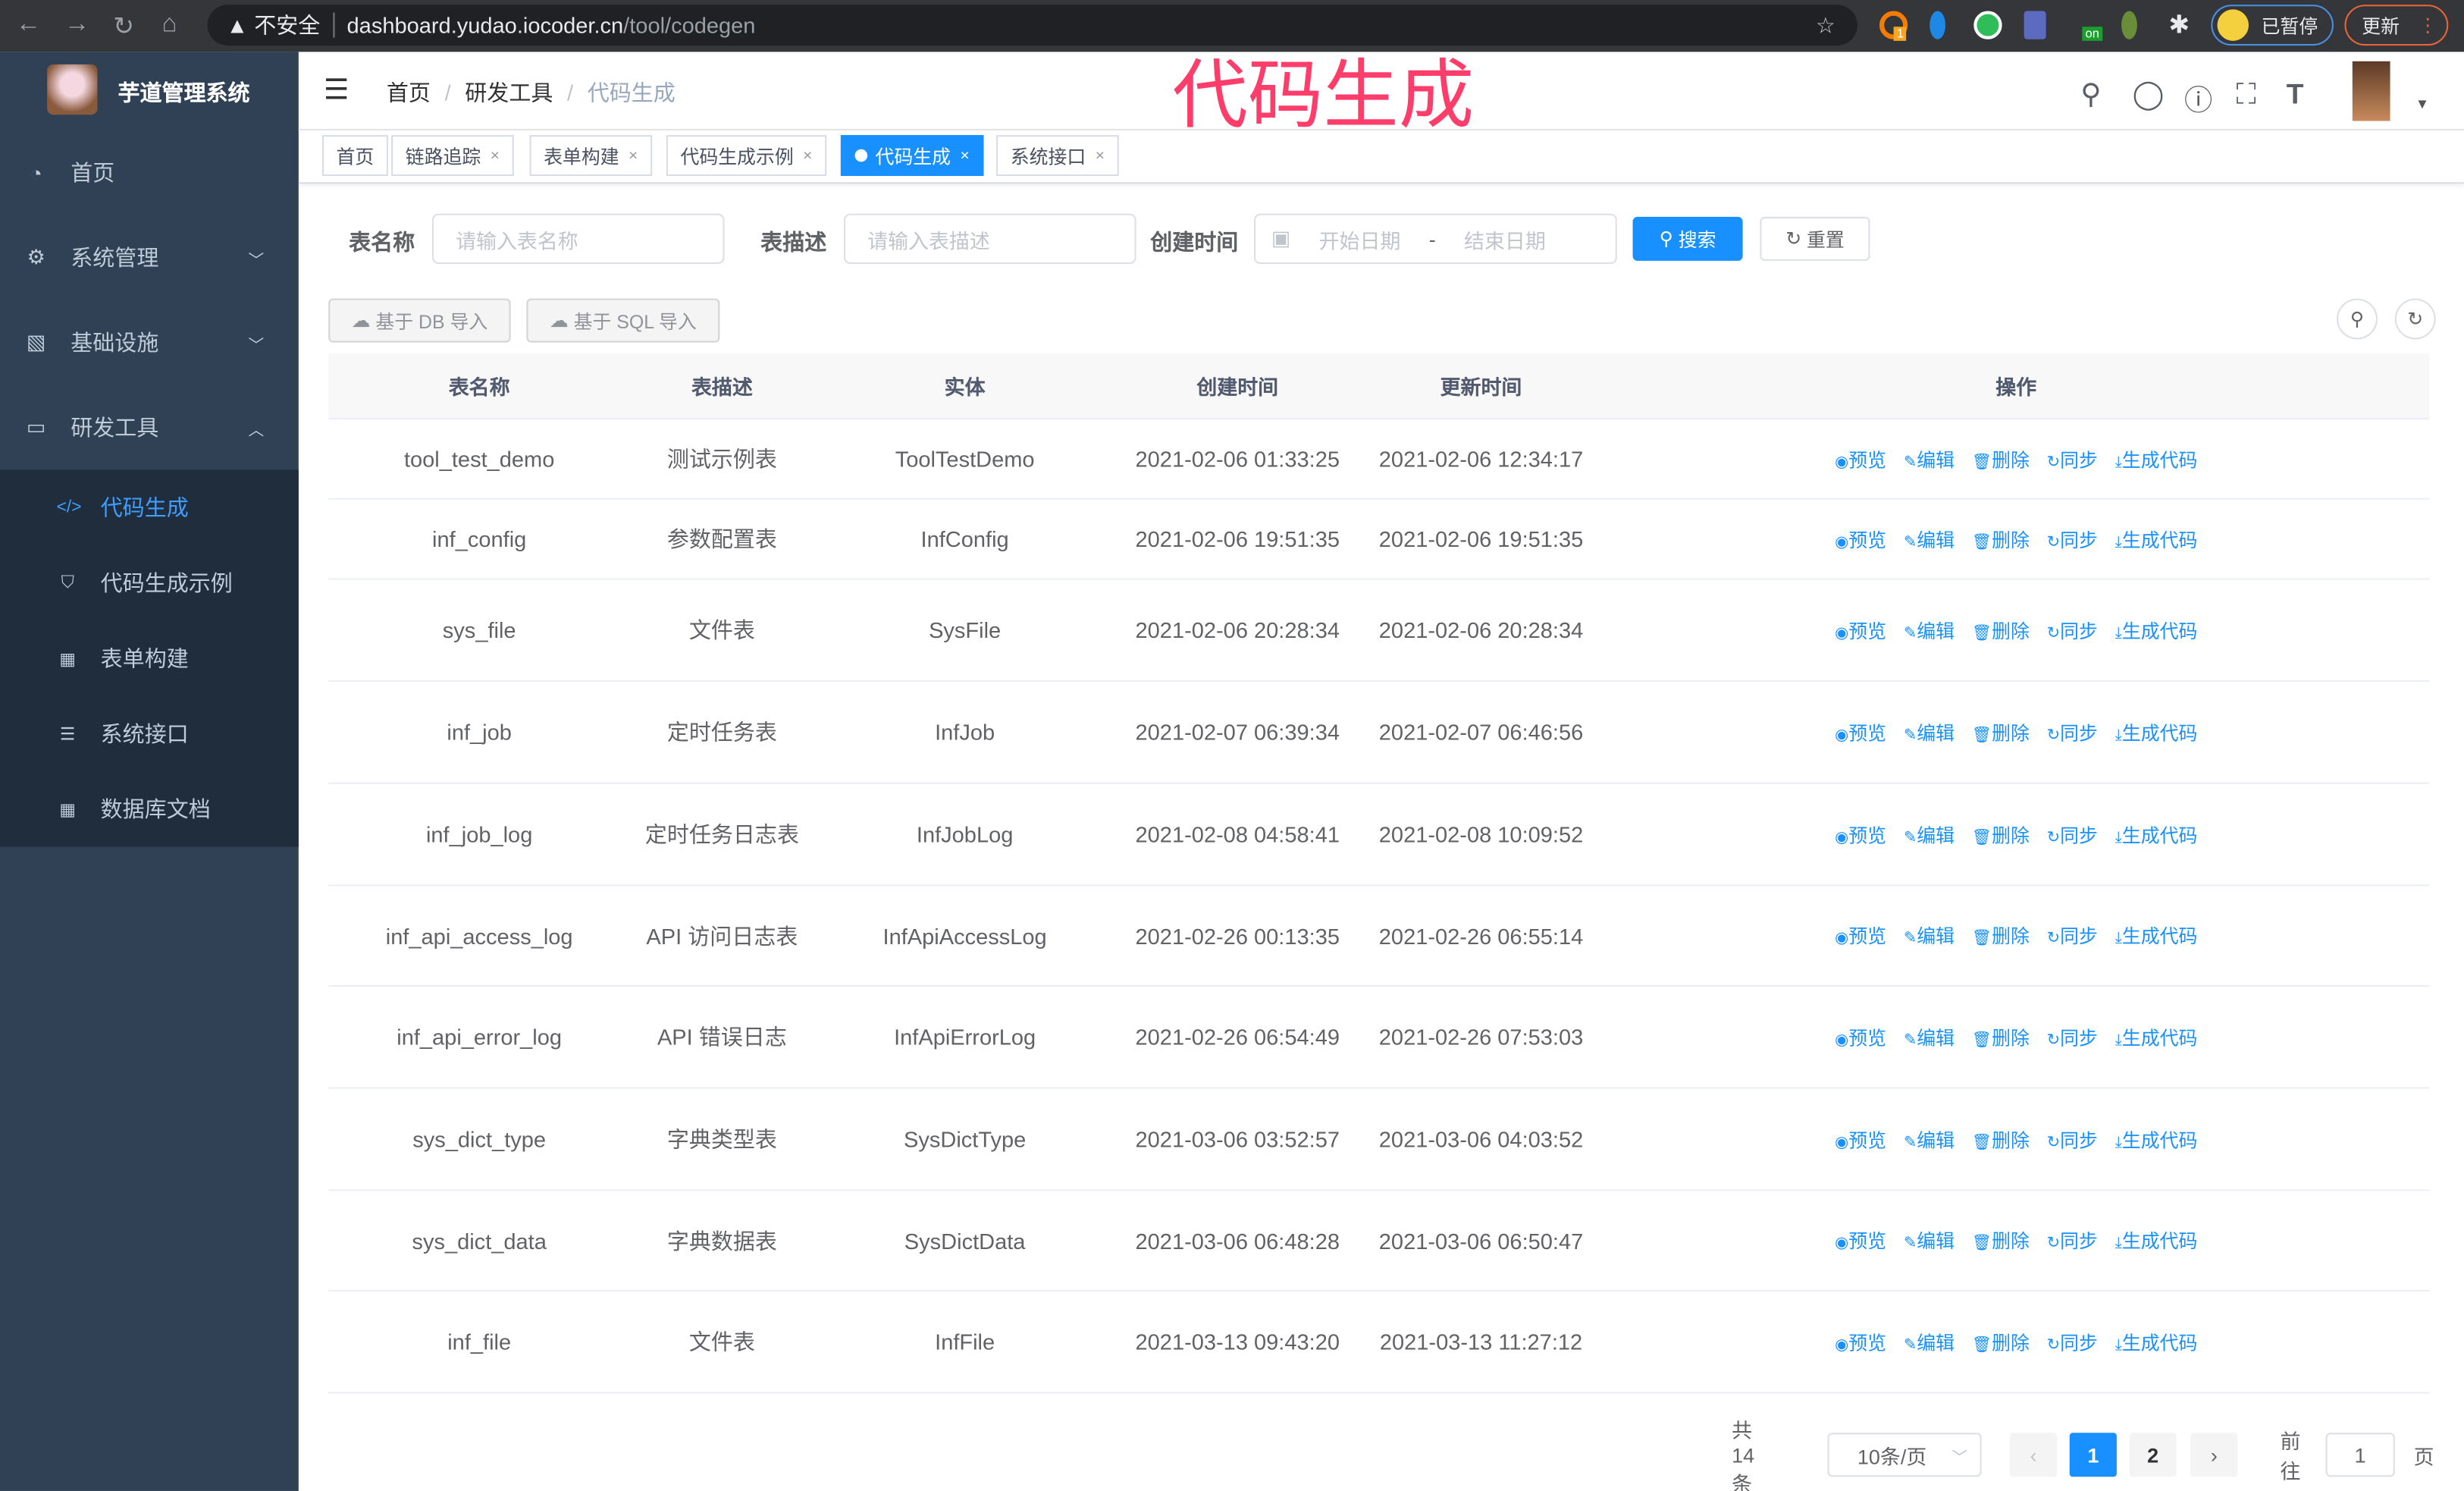 This screenshot has height=1491, width=2464. I want to click on reset-button: ↻ 重置, so click(1815, 238).